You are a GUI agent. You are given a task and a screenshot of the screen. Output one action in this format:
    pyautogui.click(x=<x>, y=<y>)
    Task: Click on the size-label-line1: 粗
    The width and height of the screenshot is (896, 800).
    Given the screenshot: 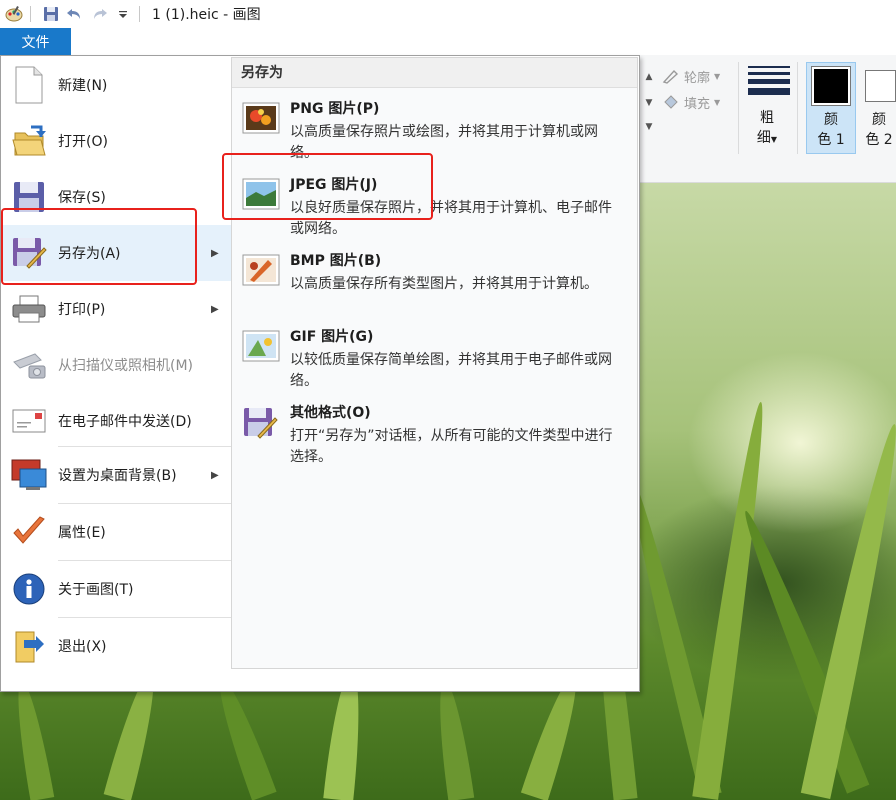 What is the action you would take?
    pyautogui.click(x=767, y=118)
    